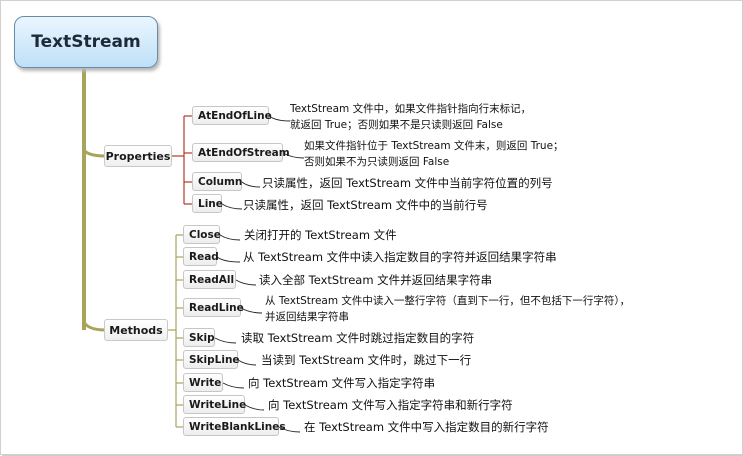  Describe the element at coordinates (182, 160) in the screenshot. I see `properties-bracket` at that location.